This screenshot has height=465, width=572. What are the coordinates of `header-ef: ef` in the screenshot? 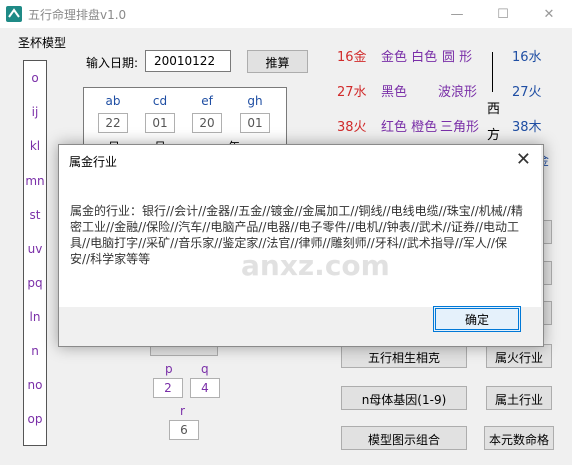 It's located at (207, 101).